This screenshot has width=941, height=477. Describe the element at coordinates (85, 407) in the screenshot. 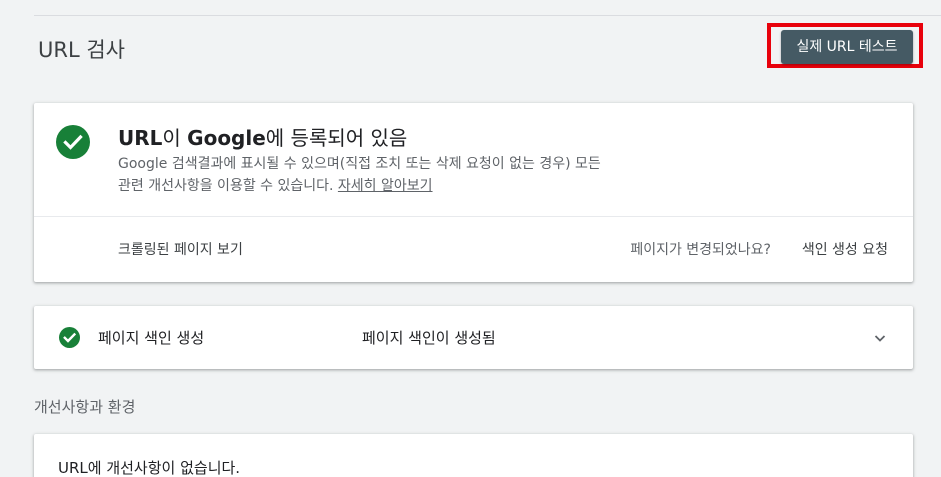

I see `enhancements-section-title: 개선사항과 환경` at that location.